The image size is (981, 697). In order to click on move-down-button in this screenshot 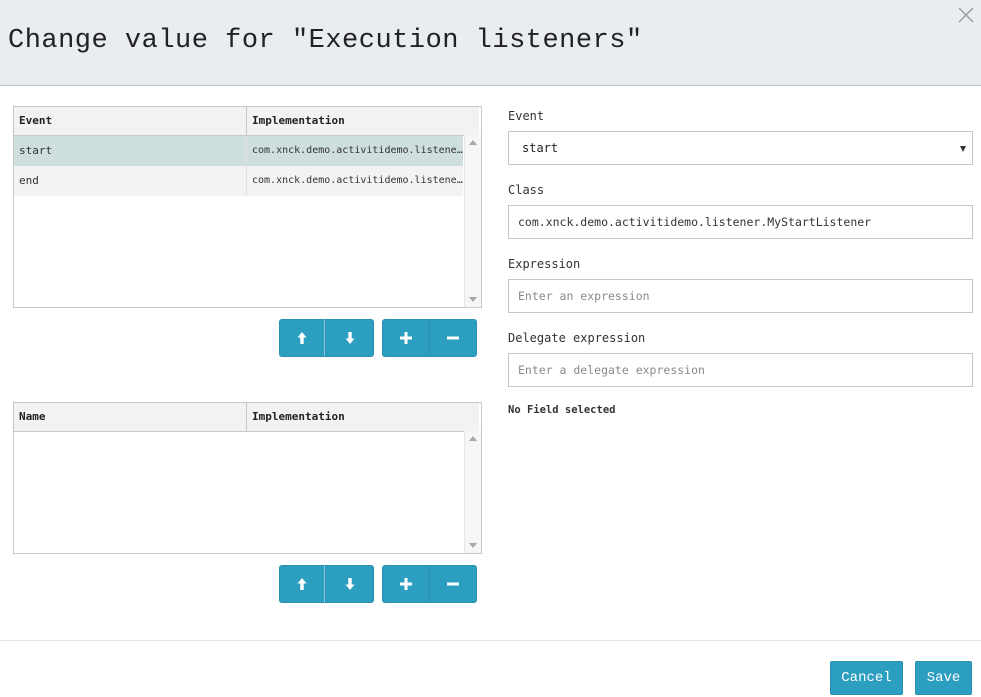, I will do `click(349, 338)`.